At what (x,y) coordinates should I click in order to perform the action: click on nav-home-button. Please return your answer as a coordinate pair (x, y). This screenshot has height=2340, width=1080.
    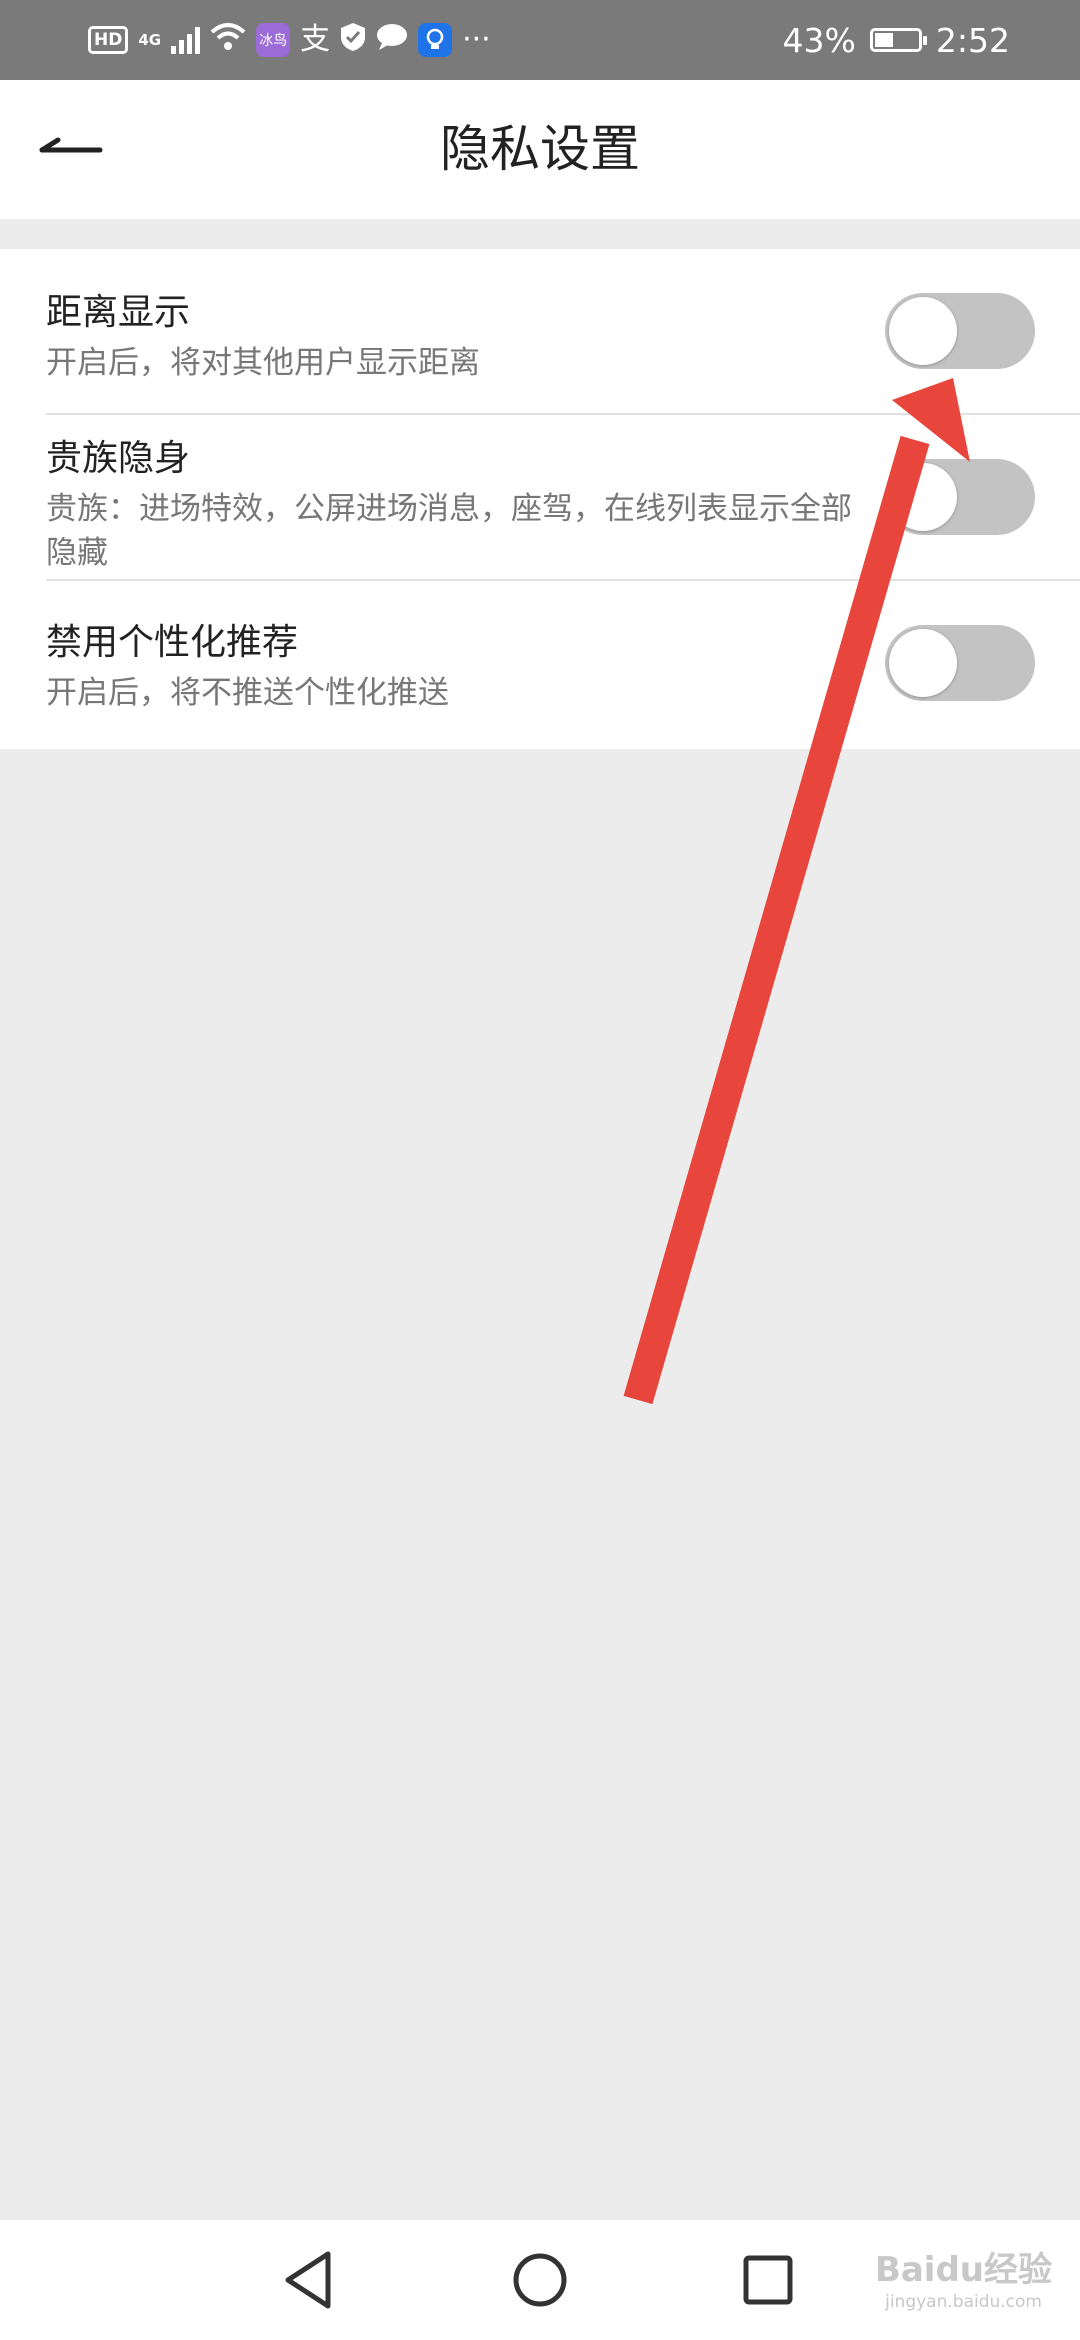
    Looking at the image, I should click on (540, 2280).